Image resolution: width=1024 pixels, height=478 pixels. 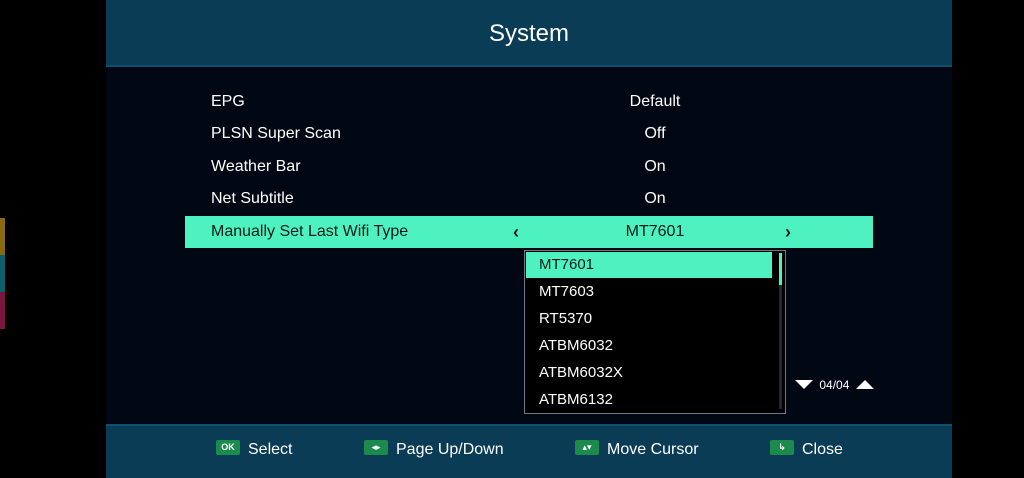 I want to click on header-bar: System, so click(x=529, y=33).